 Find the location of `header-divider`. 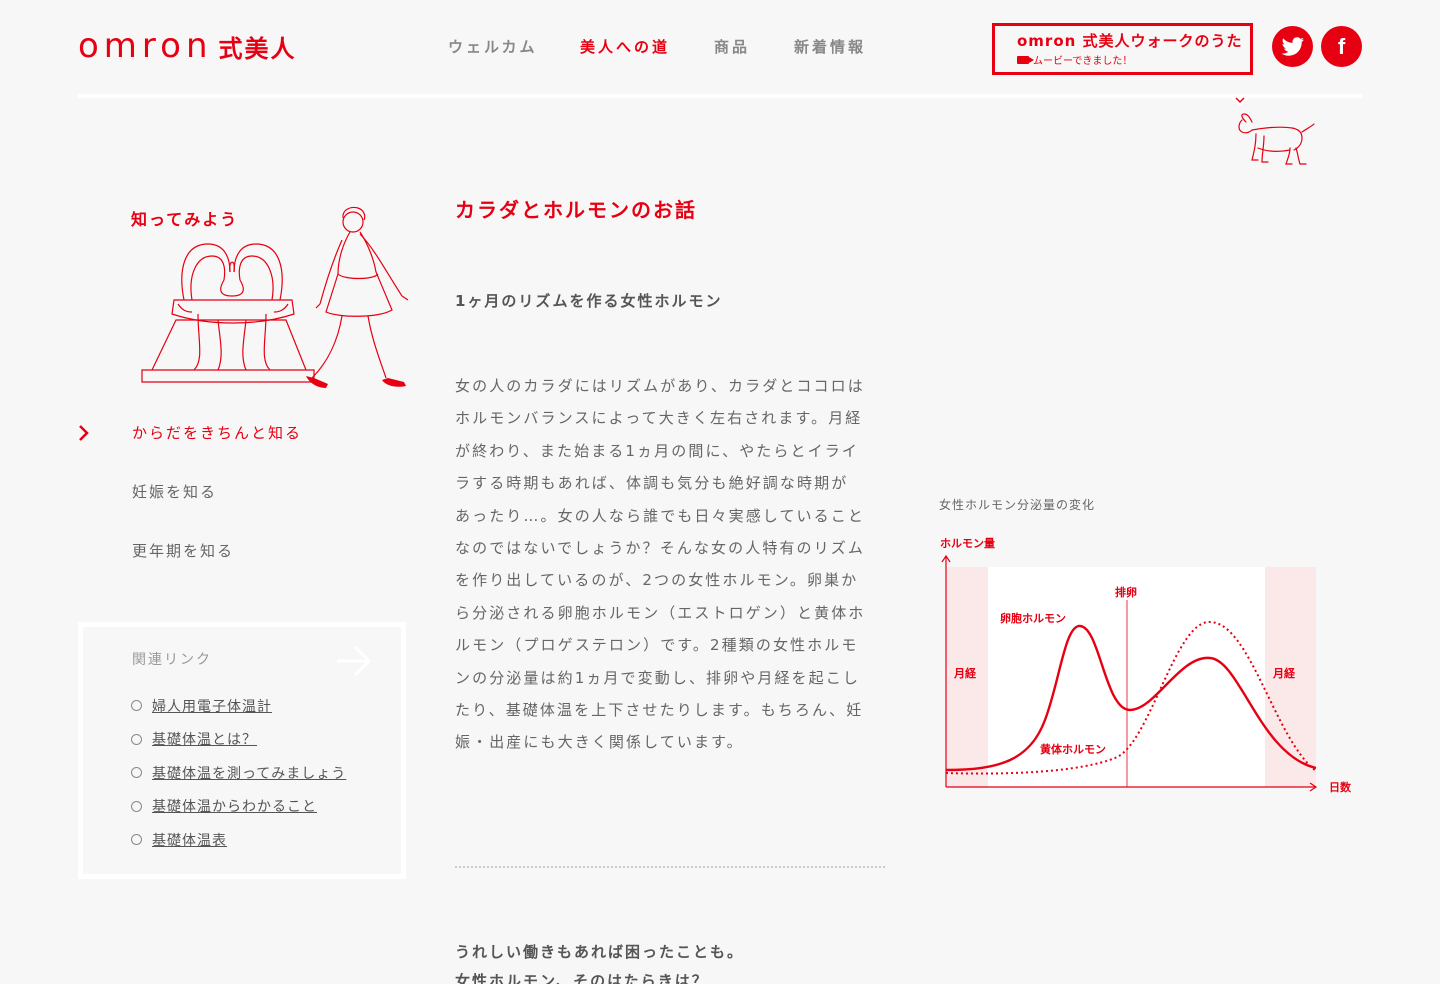

header-divider is located at coordinates (720, 96).